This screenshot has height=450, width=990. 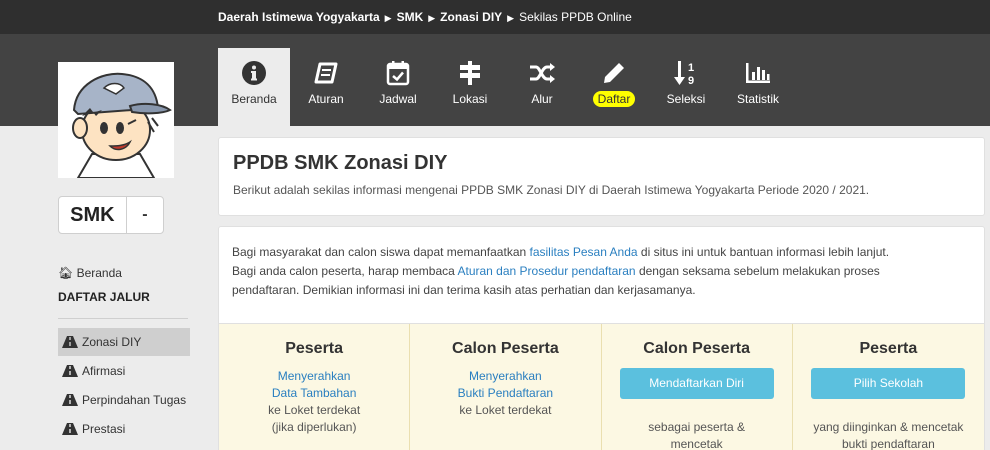 I want to click on sidebar-home-link: 🏠︎ Beranda, so click(x=90, y=273).